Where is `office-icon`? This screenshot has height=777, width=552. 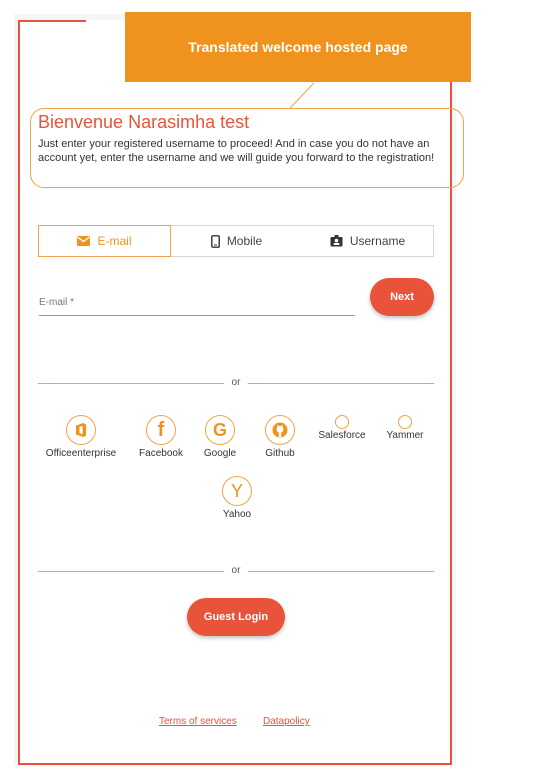 office-icon is located at coordinates (81, 430).